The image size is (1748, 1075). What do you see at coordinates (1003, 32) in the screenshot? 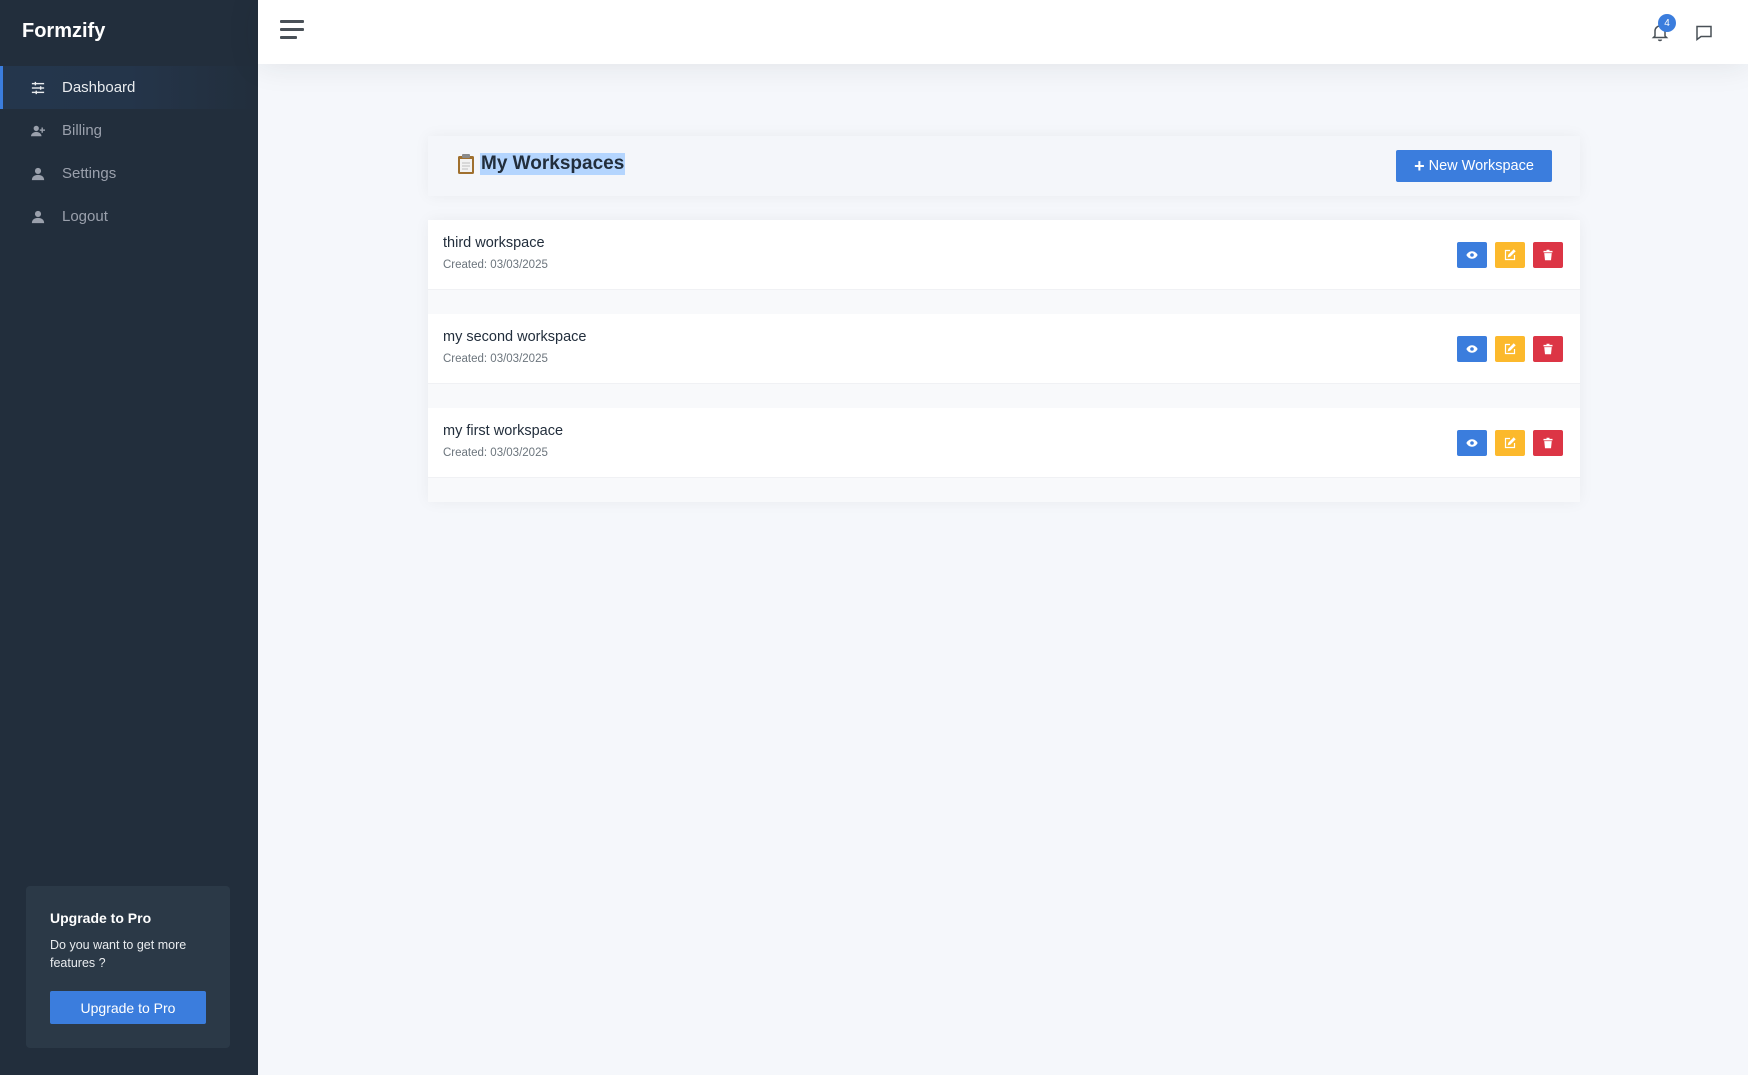
I see `topbar` at bounding box center [1003, 32].